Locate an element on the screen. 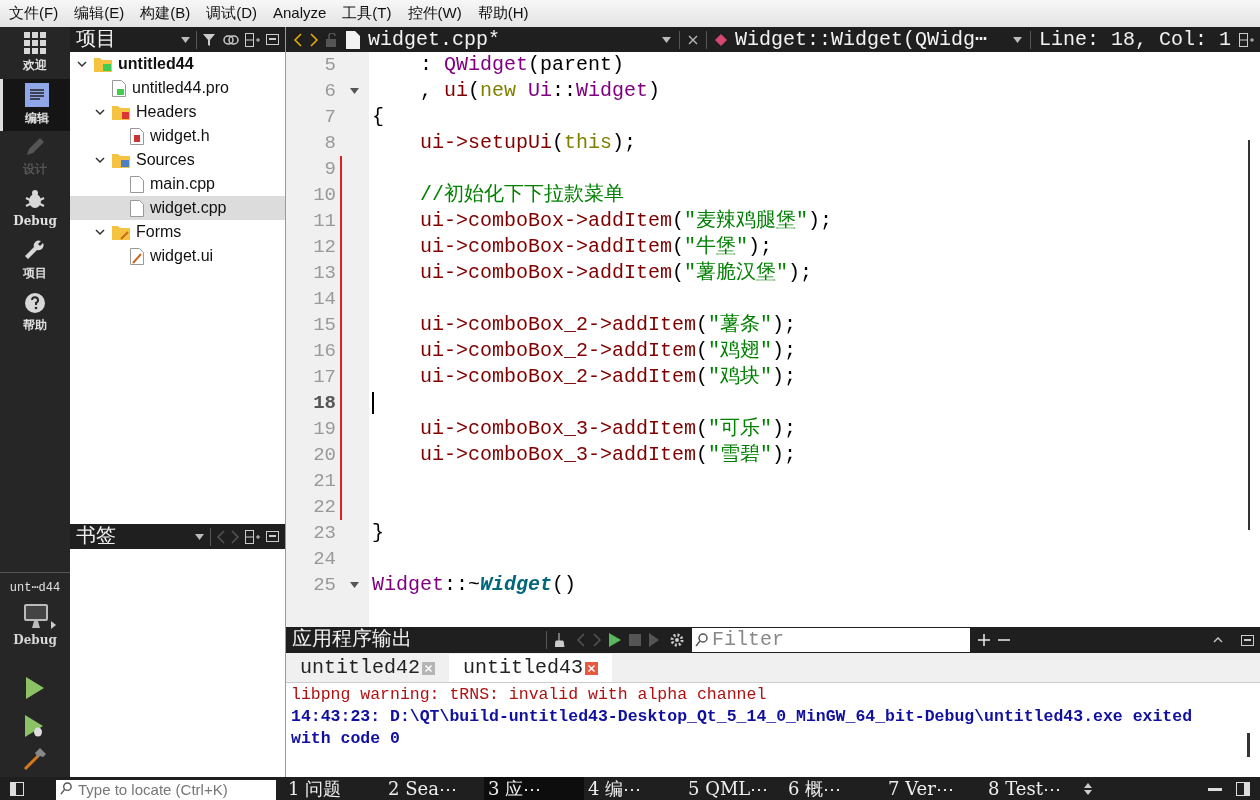  filter-icon is located at coordinates (210, 39).